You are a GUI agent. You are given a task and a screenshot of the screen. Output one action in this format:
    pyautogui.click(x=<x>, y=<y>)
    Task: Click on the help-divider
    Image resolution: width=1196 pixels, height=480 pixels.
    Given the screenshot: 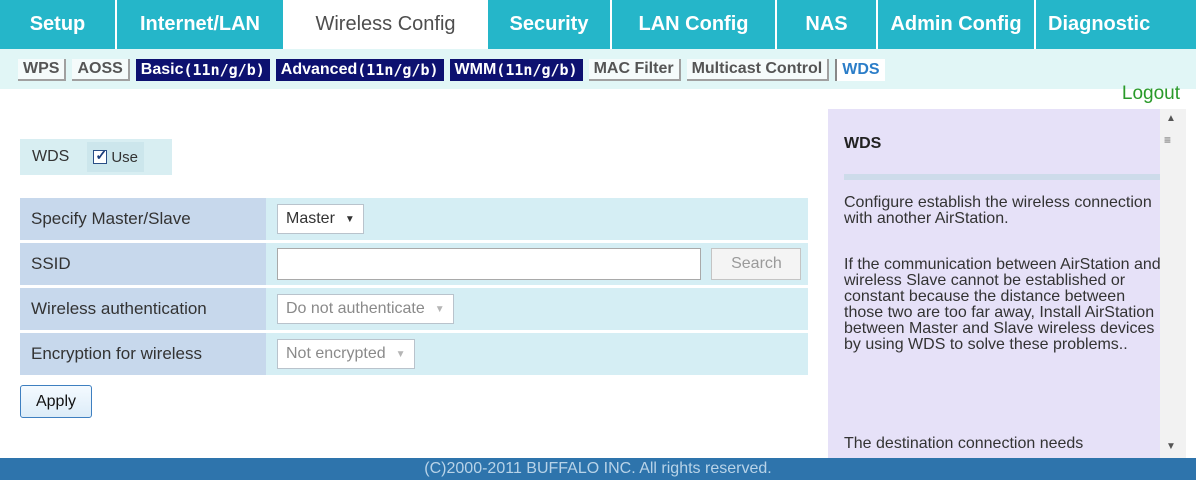 What is the action you would take?
    pyautogui.click(x=1002, y=177)
    